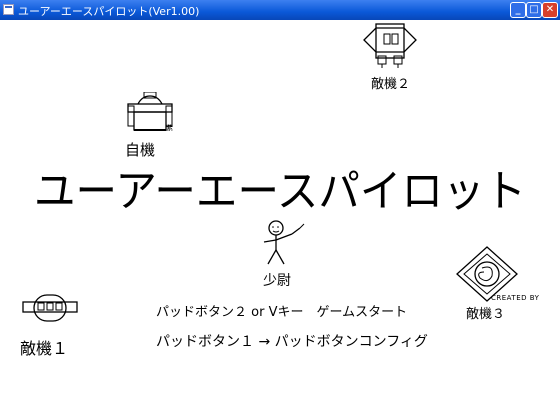 The width and height of the screenshot is (560, 420). What do you see at coordinates (150, 112) in the screenshot?
I see `player-sprite: 紫` at bounding box center [150, 112].